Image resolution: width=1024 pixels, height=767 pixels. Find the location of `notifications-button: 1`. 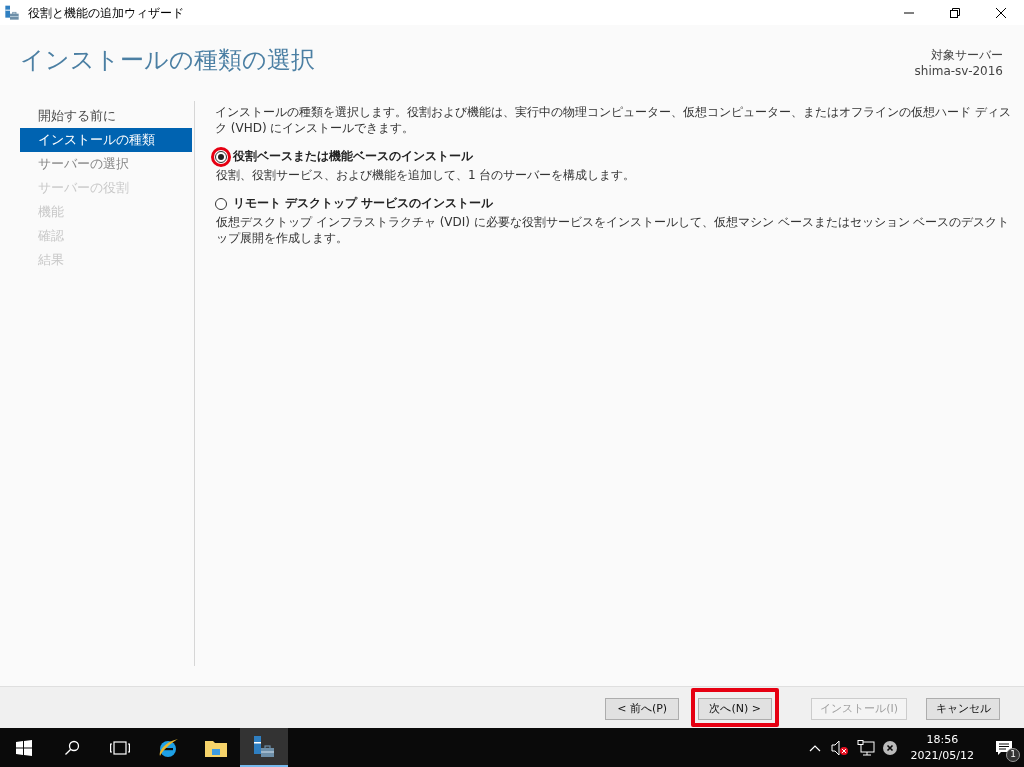

notifications-button: 1 is located at coordinates (1004, 747).